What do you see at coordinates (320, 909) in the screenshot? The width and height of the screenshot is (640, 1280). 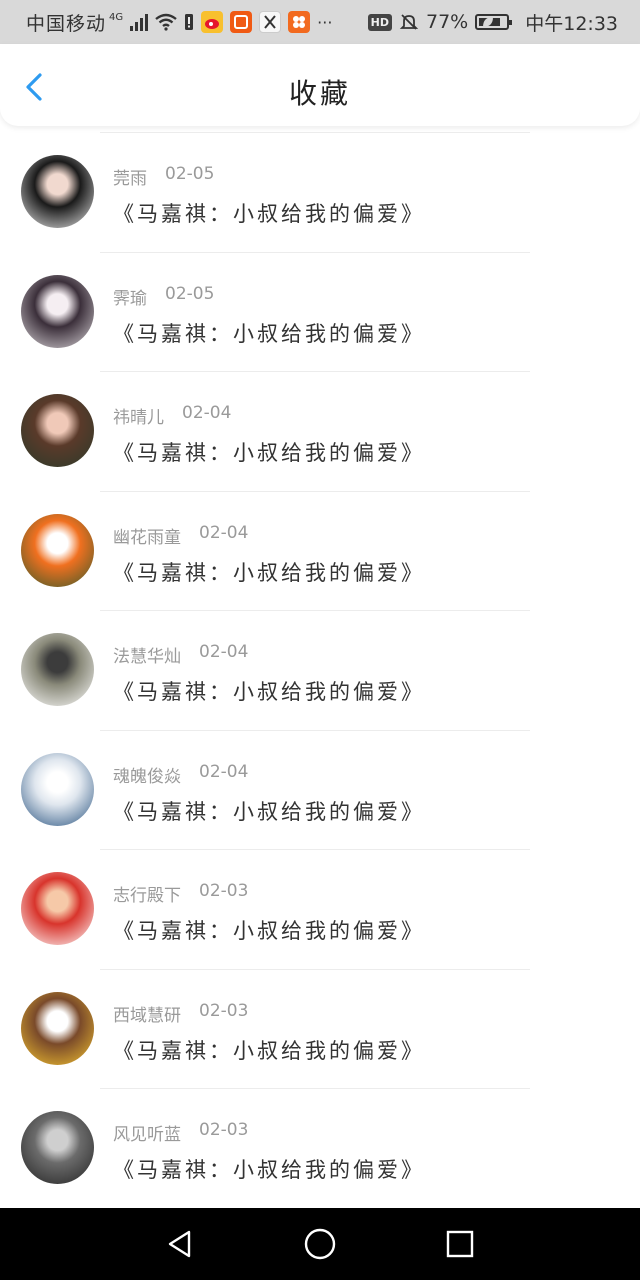 I see `favorite-item: 志行殿下 02-03 《马嘉祺：小叔给我的偏爱》` at bounding box center [320, 909].